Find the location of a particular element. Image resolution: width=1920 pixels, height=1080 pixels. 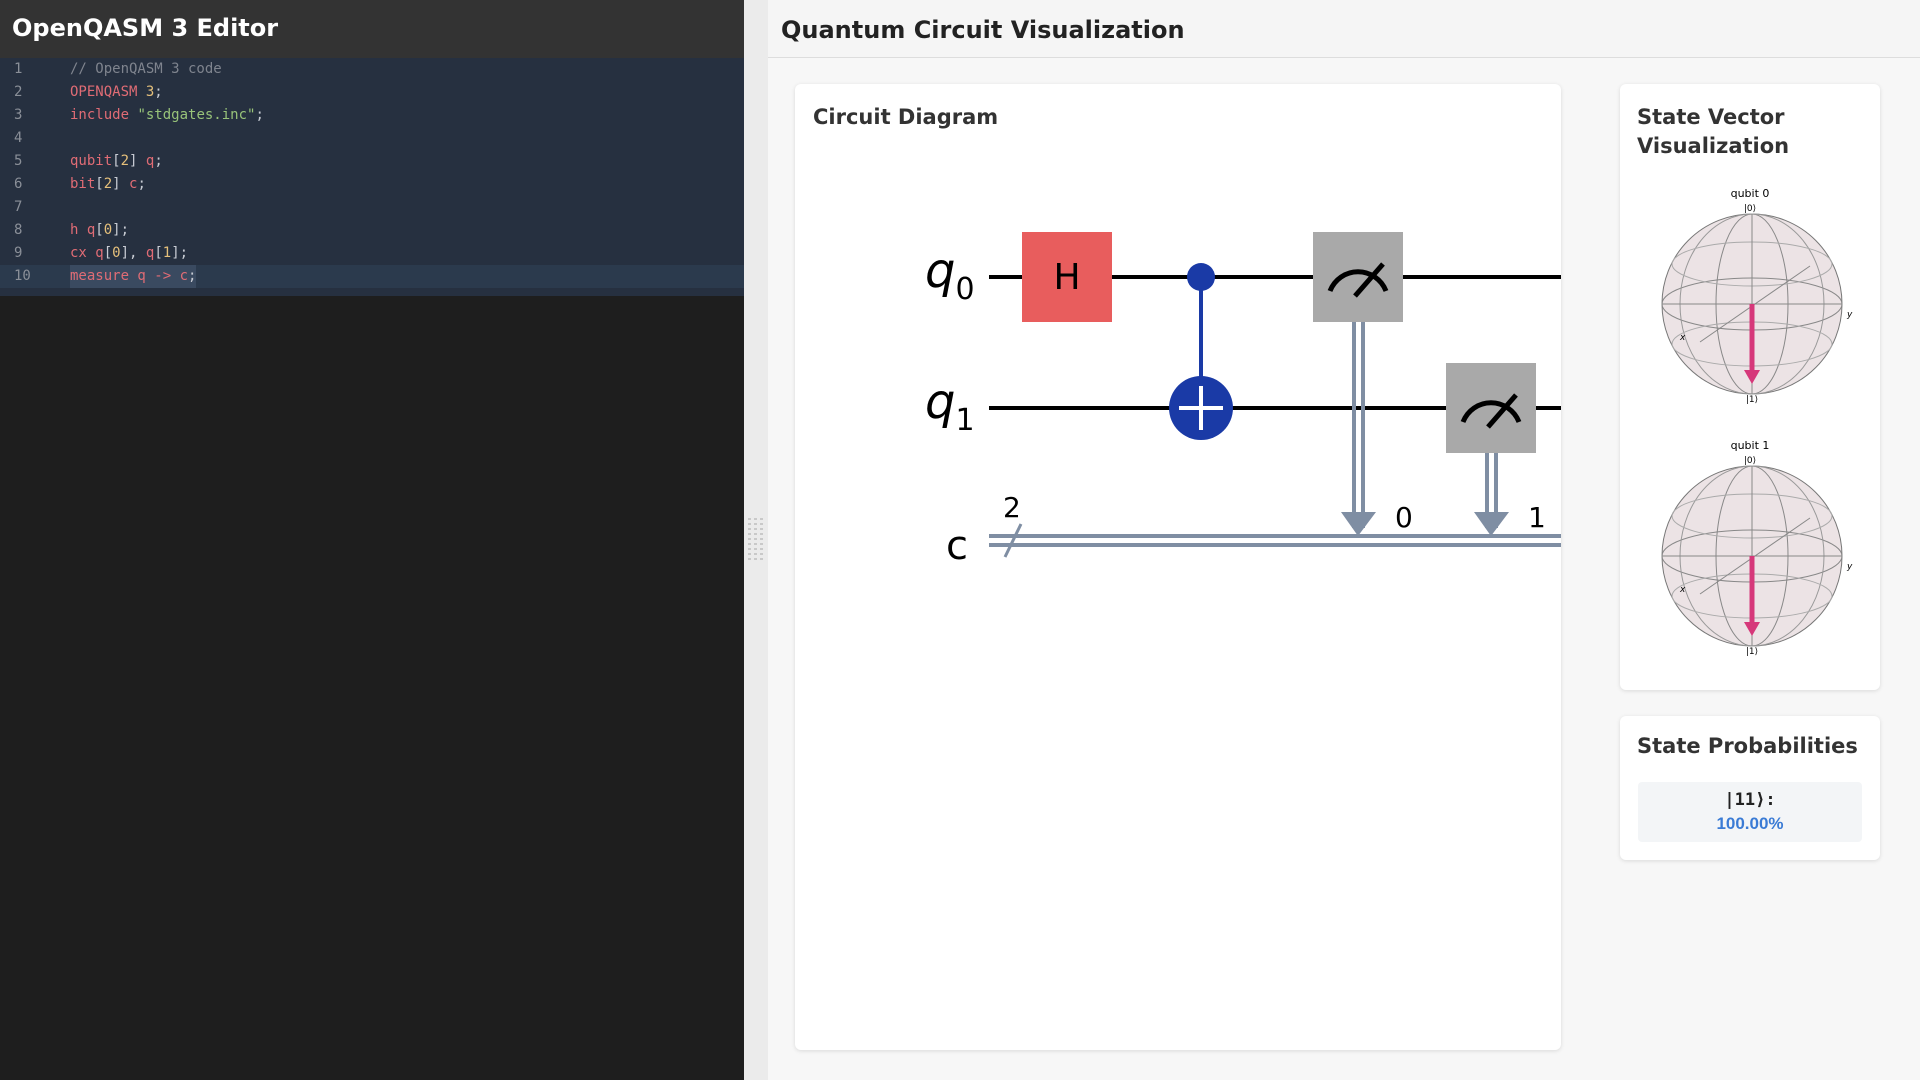

measure-gate-q1 is located at coordinates (1491, 449).